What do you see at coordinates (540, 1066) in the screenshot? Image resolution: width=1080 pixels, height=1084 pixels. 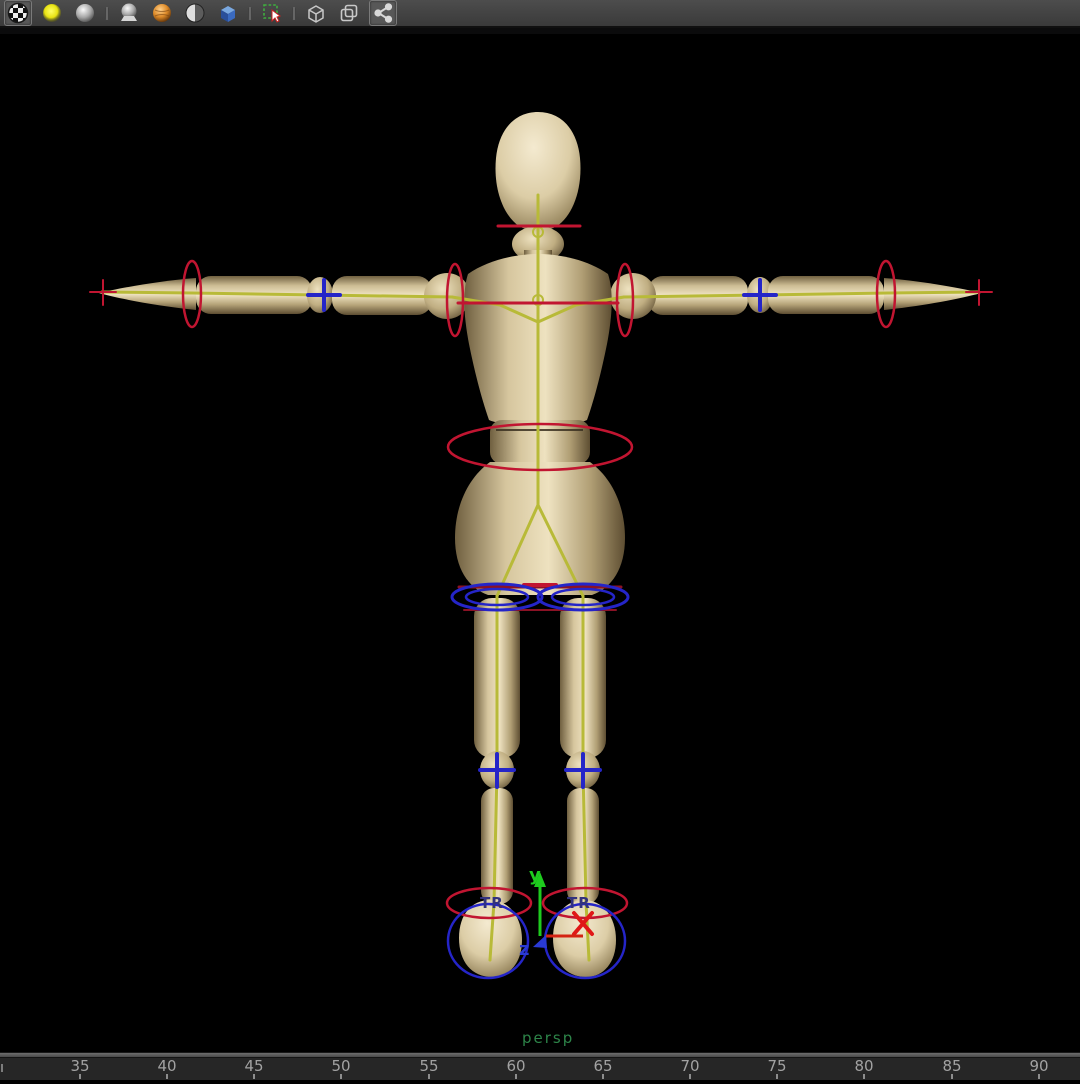 I see `time-slider: 35 40 45 50 55 60 65 70 75 80 85 90` at bounding box center [540, 1066].